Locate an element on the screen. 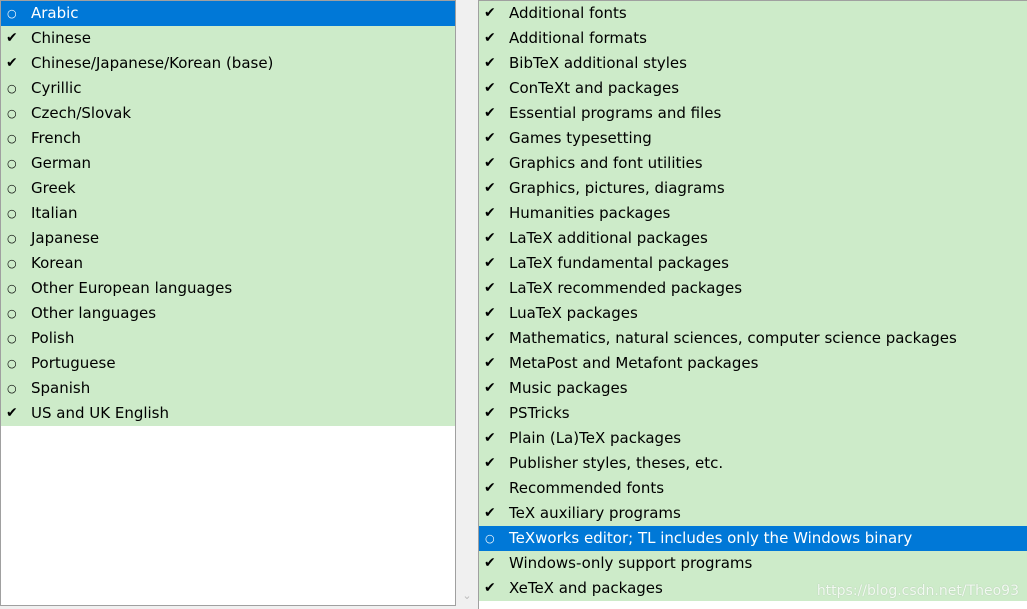 The height and width of the screenshot is (609, 1027). list-item: ✔ Chinese is located at coordinates (228, 38).